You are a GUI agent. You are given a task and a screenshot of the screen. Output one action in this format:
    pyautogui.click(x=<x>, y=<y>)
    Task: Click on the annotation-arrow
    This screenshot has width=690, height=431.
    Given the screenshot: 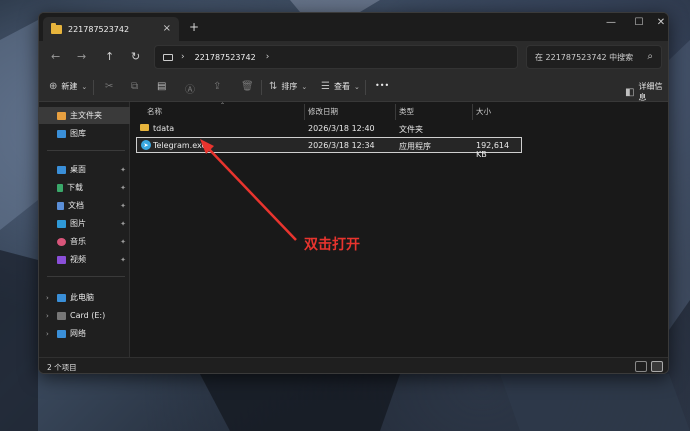 What is the action you would take?
    pyautogui.click(x=248, y=190)
    